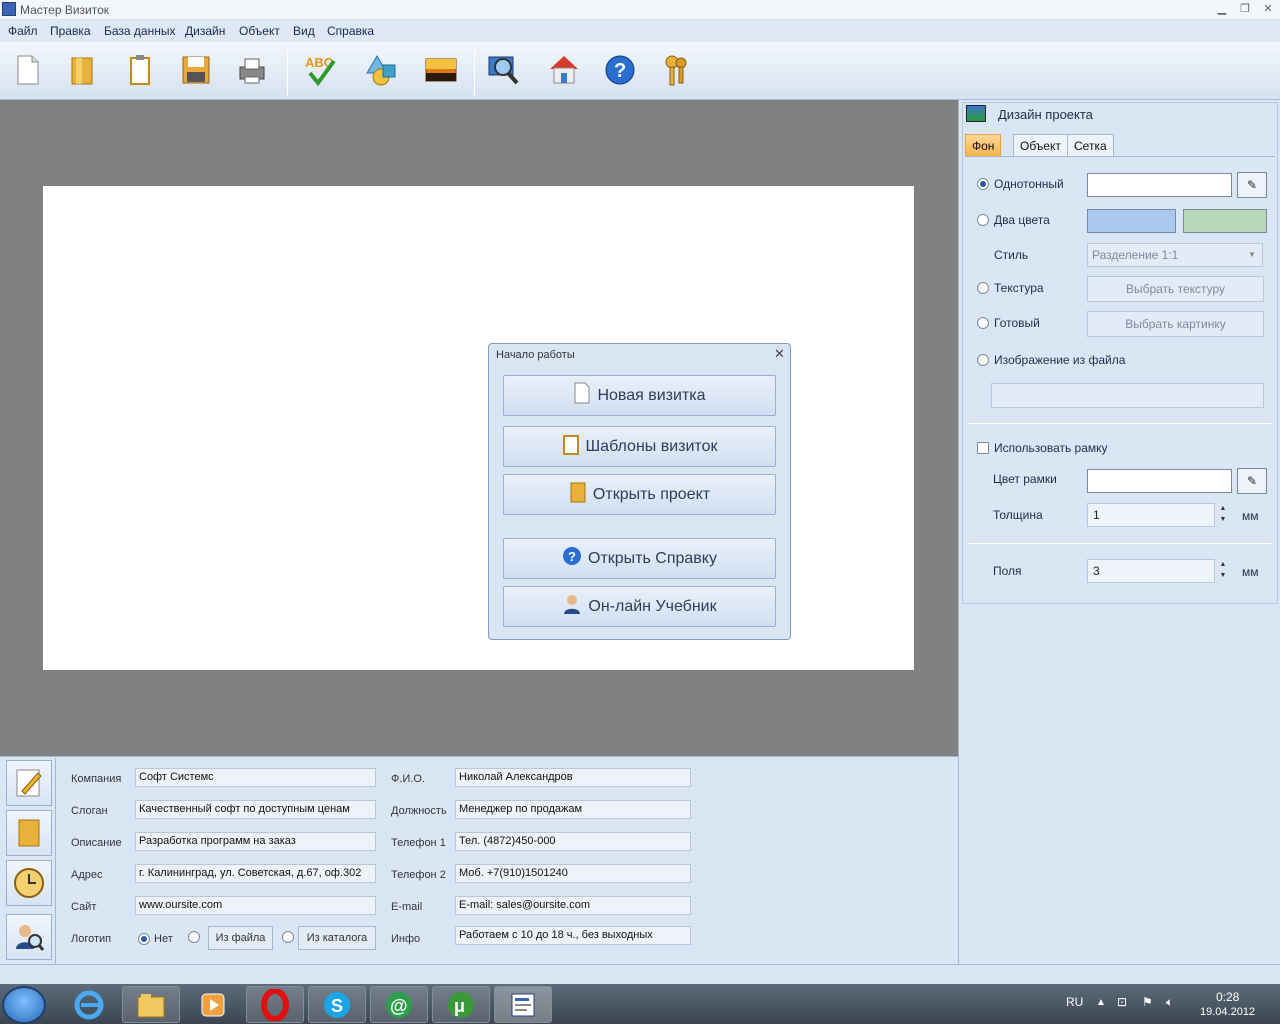  Describe the element at coordinates (205, 31) in the screenshot. I see `menu-design: Дизайн` at that location.